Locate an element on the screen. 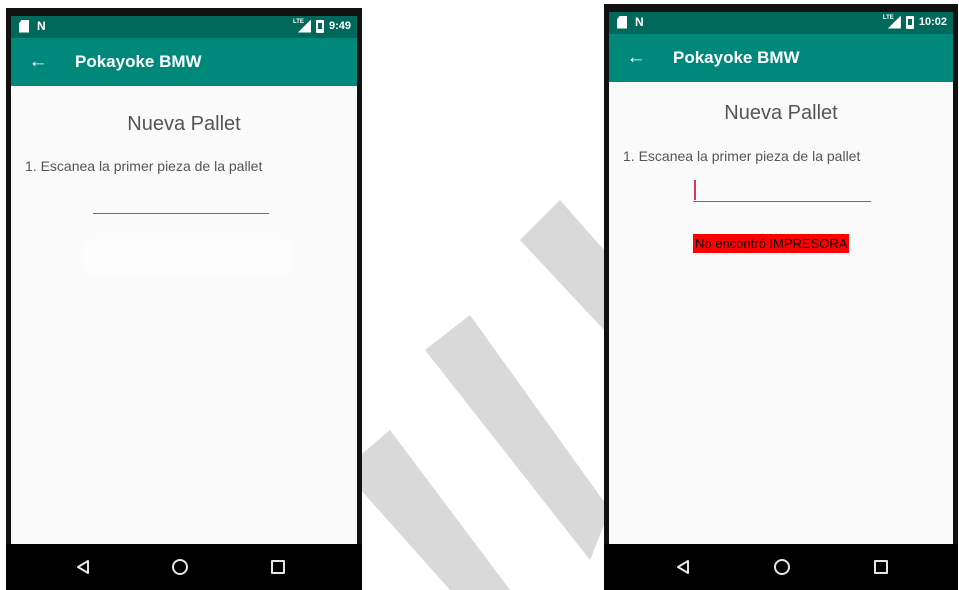 The height and width of the screenshot is (590, 959). status-bar: N LTE 9:49 is located at coordinates (184, 27).